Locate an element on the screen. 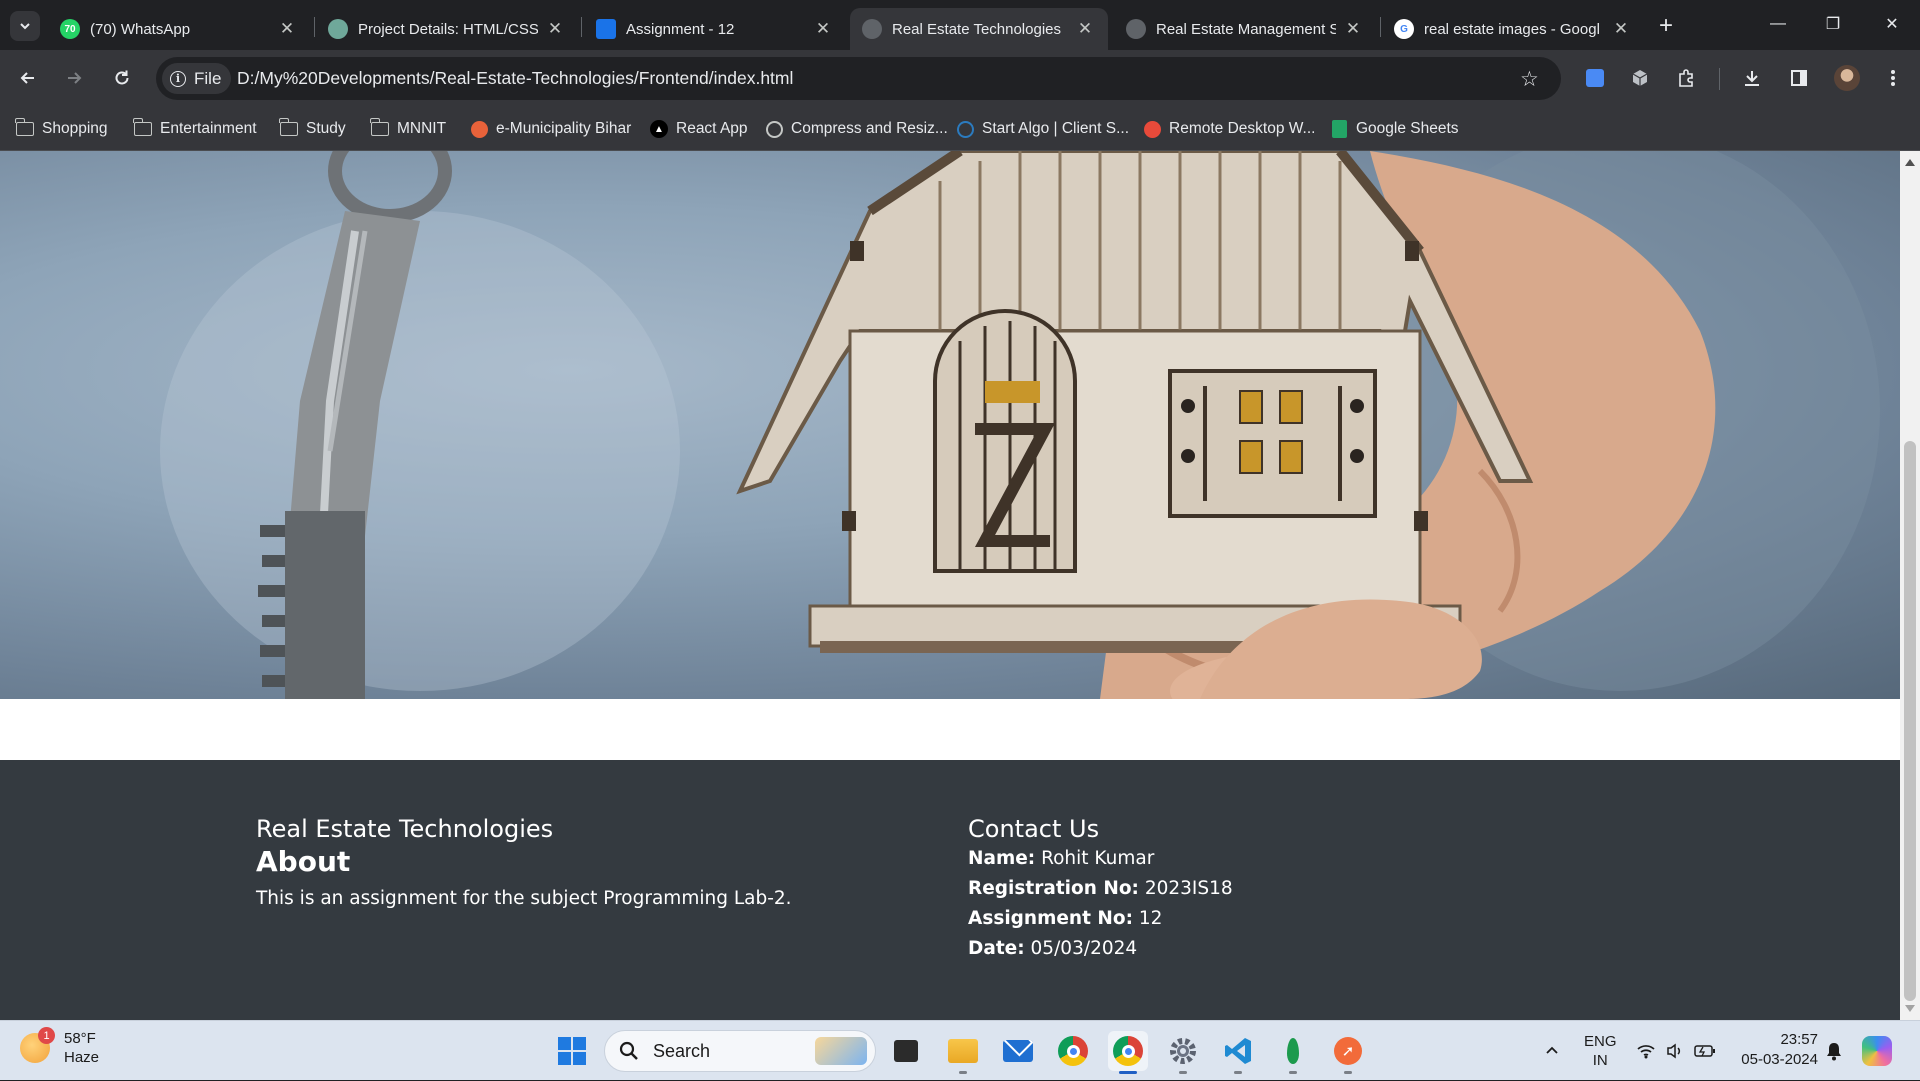 The width and height of the screenshot is (1920, 1081). forward-button is located at coordinates (74, 78).